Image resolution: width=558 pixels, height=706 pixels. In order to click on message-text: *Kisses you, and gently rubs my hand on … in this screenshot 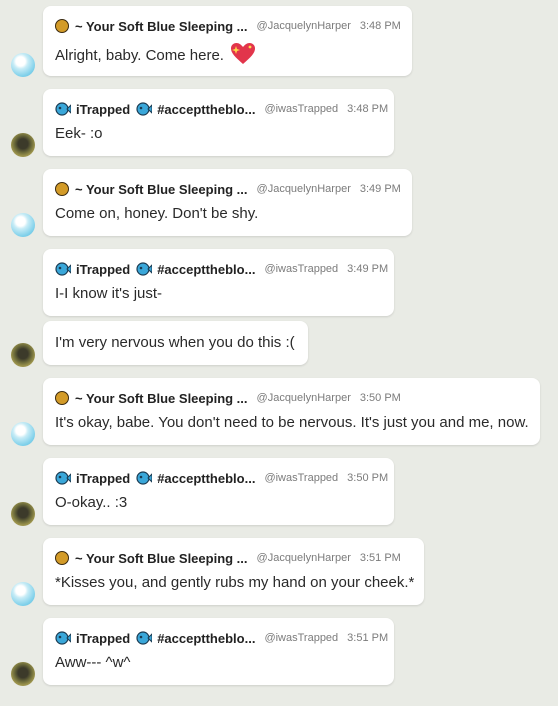, I will do `click(235, 582)`.